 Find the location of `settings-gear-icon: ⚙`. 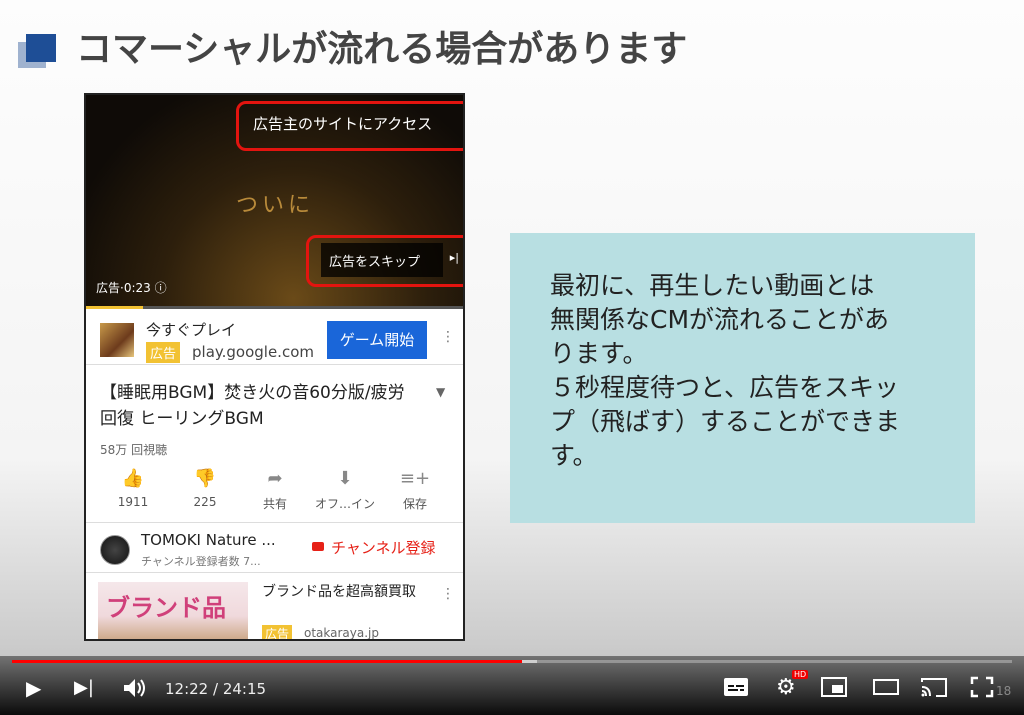

settings-gear-icon: ⚙ is located at coordinates (786, 688).